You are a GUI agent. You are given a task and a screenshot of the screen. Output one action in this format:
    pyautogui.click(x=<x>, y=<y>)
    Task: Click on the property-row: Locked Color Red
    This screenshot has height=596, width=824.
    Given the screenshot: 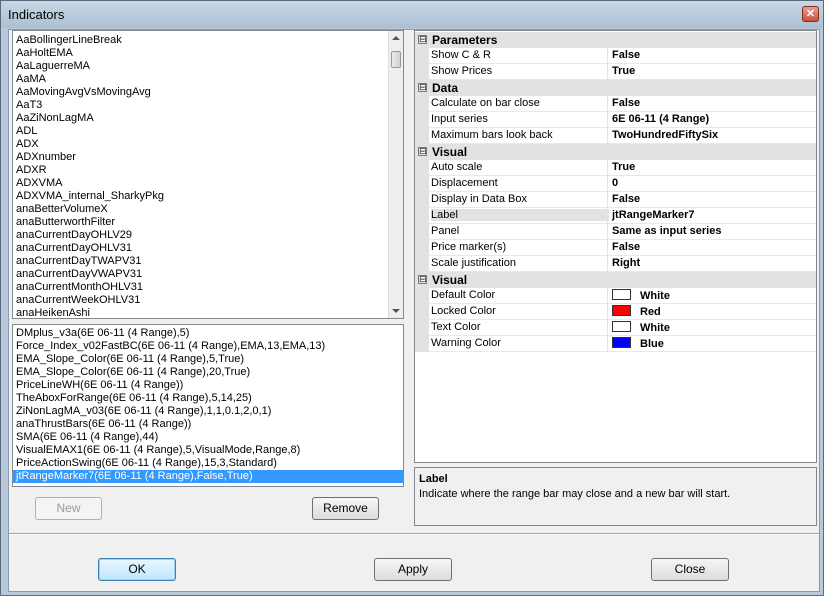 What is the action you would take?
    pyautogui.click(x=615, y=312)
    